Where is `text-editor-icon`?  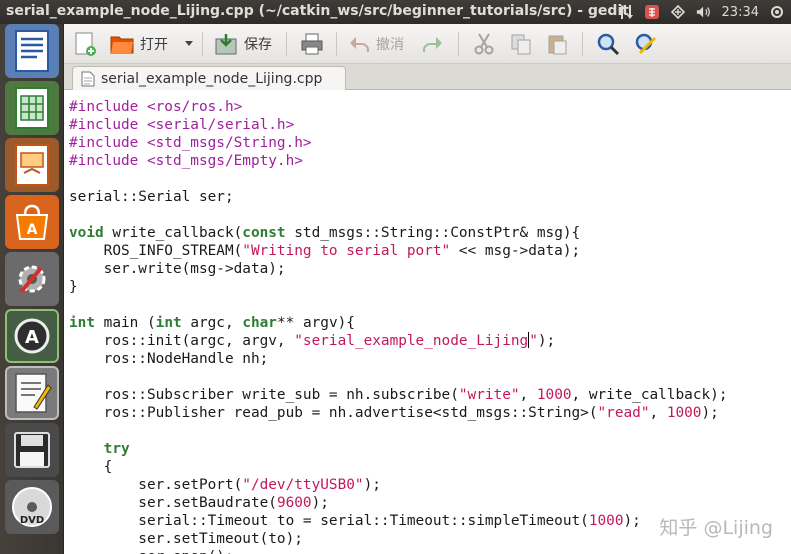
text-editor-icon is located at coordinates (32, 393).